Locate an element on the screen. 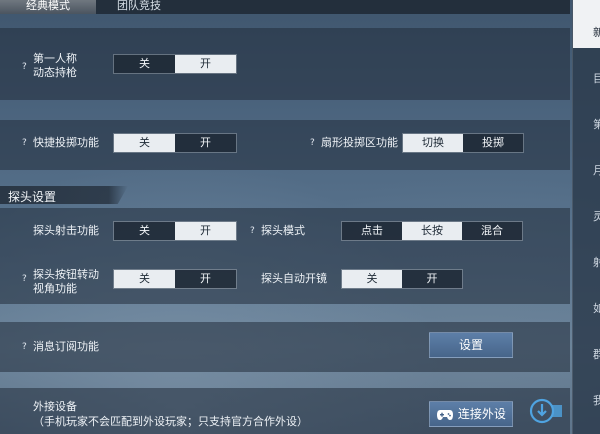 The image size is (600, 434). section-header-peek: 探头设置 is located at coordinates (64, 195).